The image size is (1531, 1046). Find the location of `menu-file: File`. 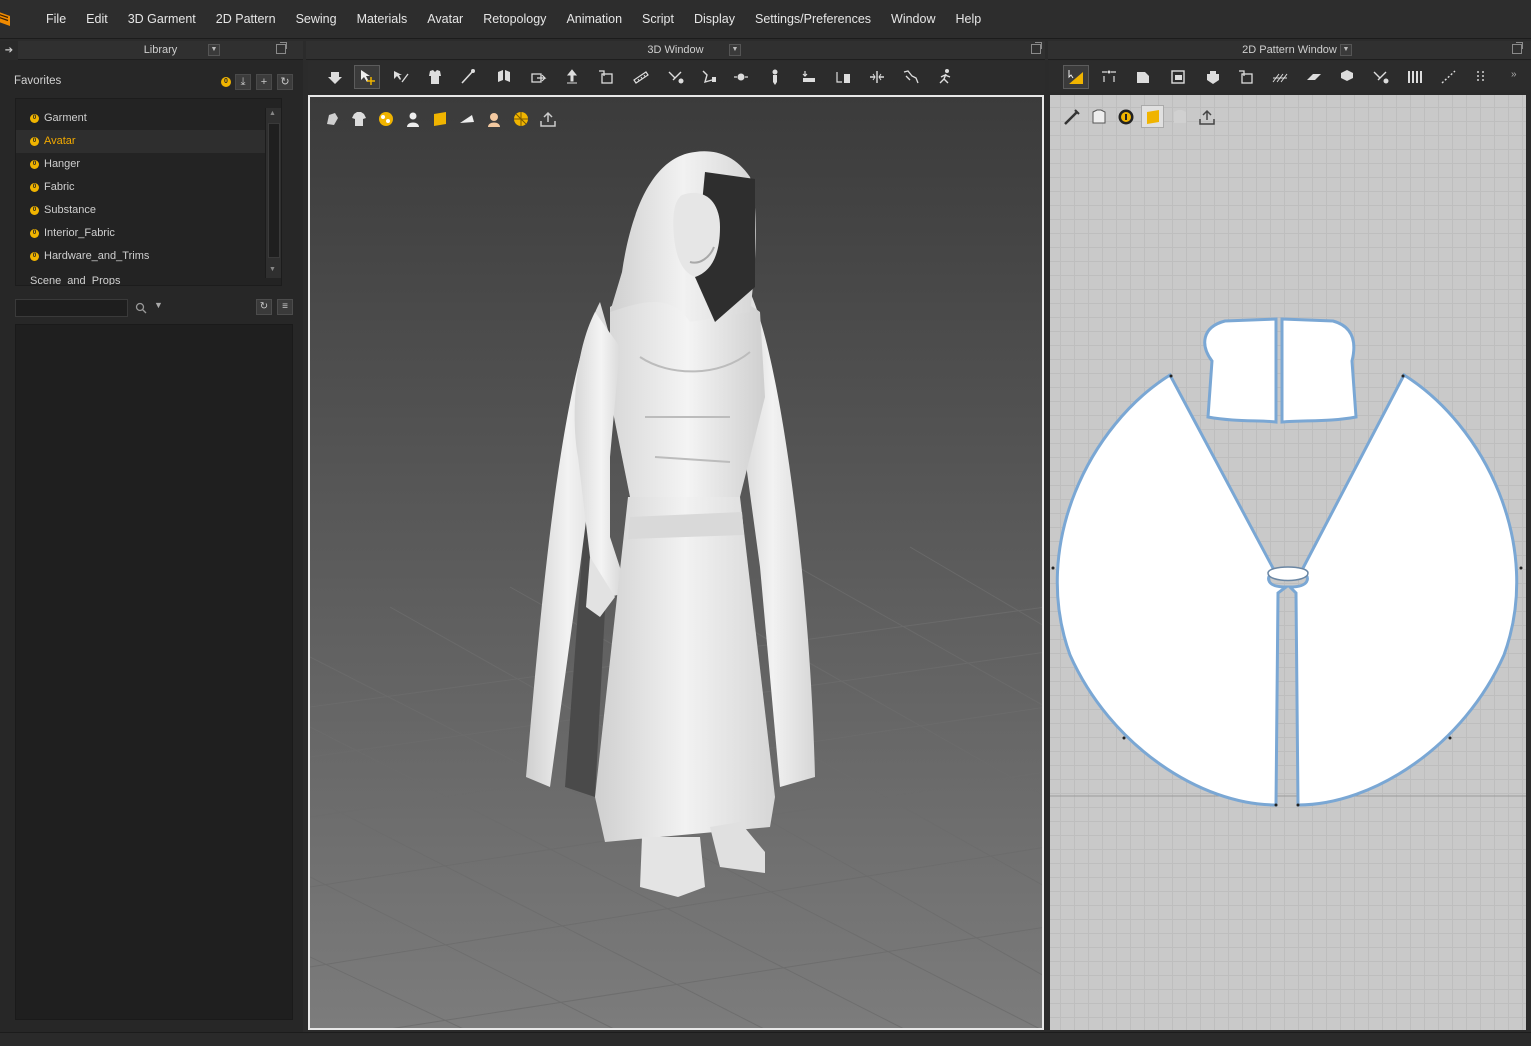

menu-file: File is located at coordinates (56, 19).